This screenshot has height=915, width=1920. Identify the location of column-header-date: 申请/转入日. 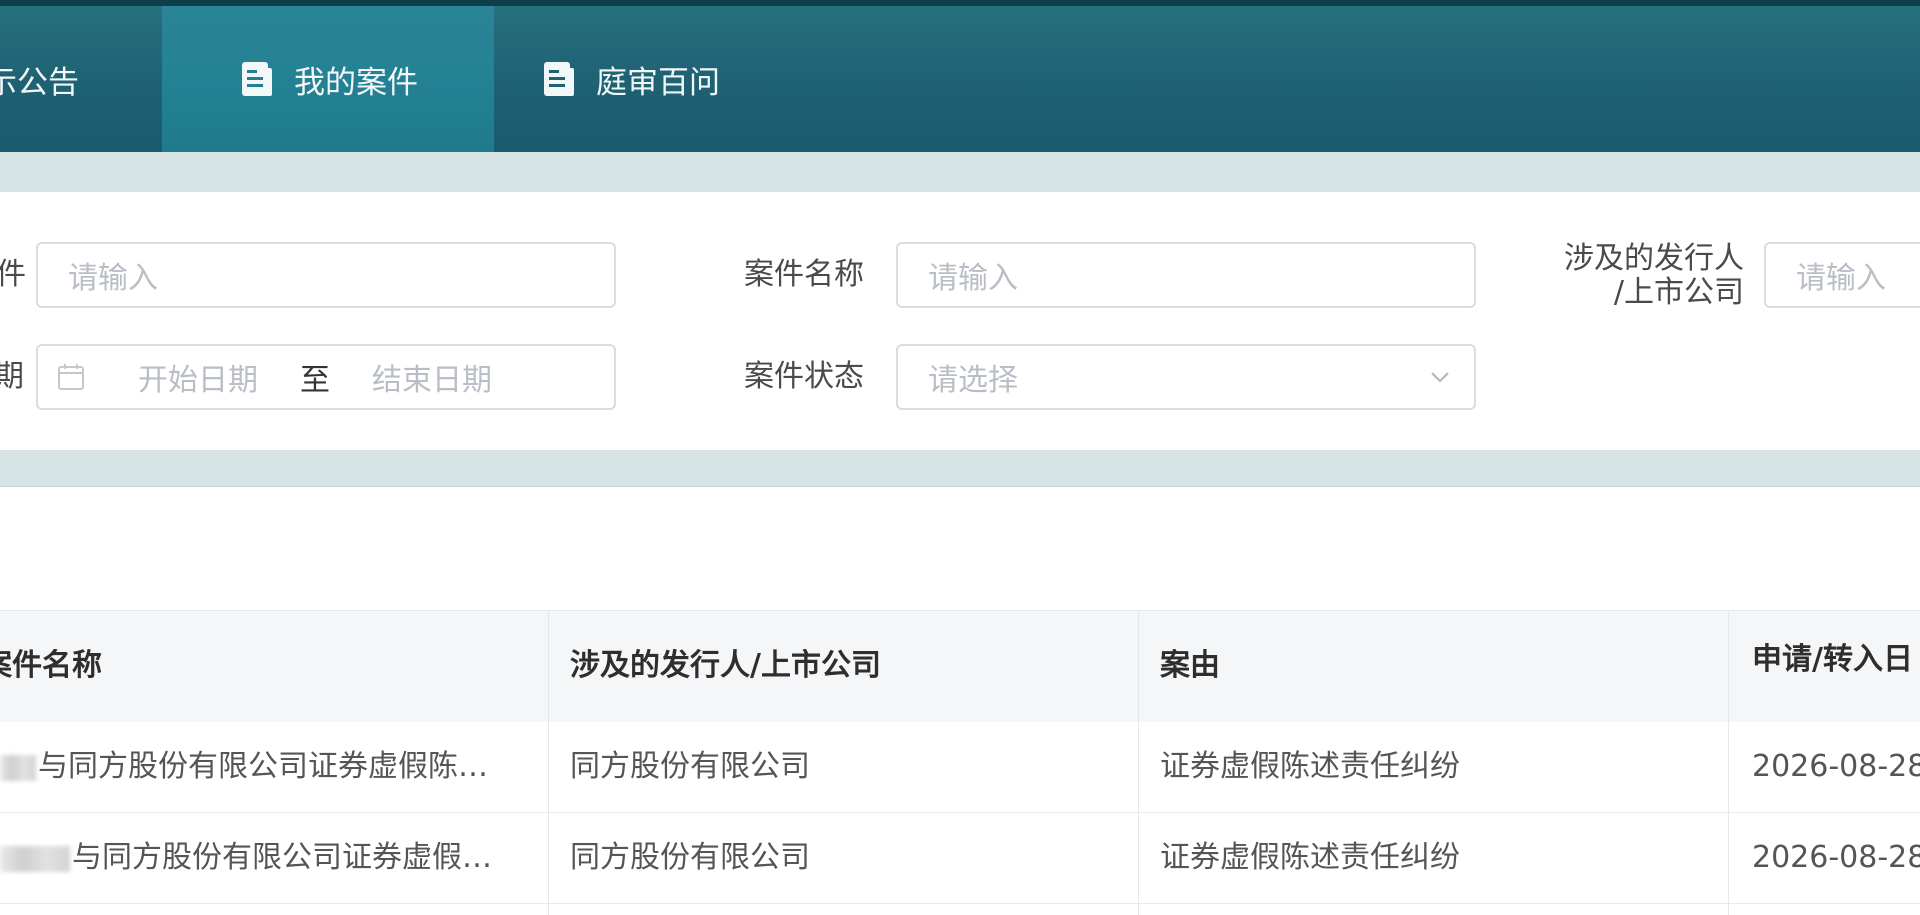
(1832, 660).